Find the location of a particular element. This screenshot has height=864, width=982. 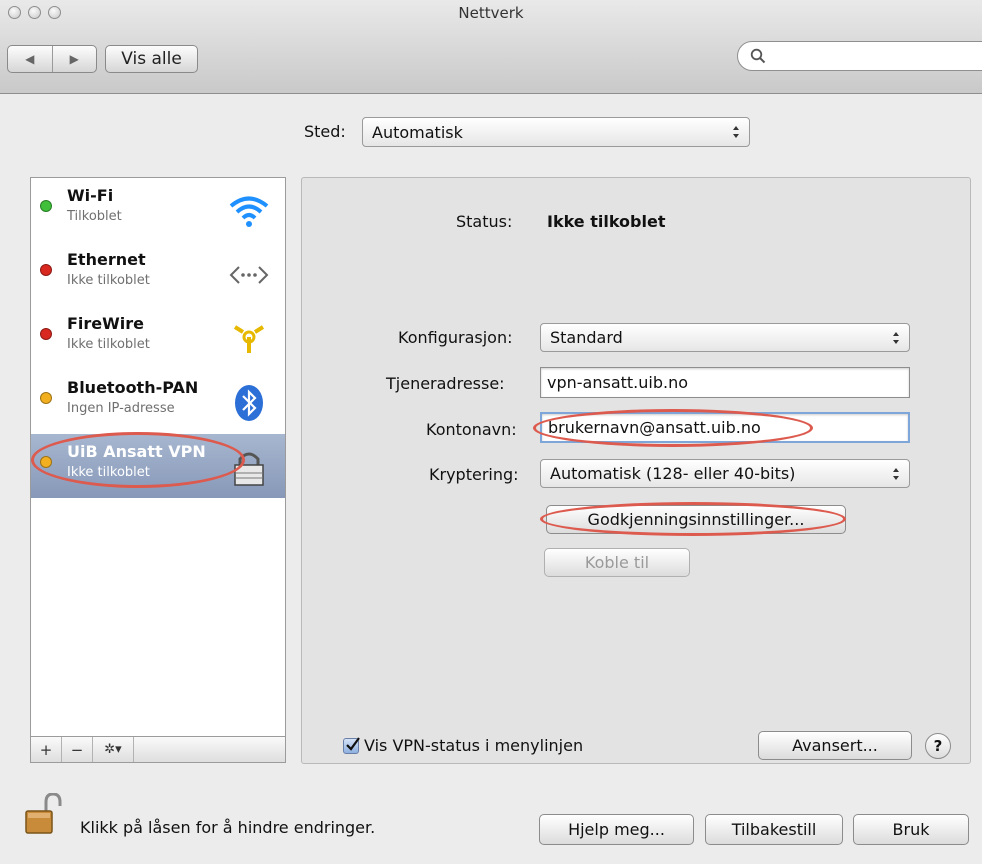

service-item-uib-ansatt-vpn: UiB Ansatt VPN Ikke tilkoblet is located at coordinates (158, 466).